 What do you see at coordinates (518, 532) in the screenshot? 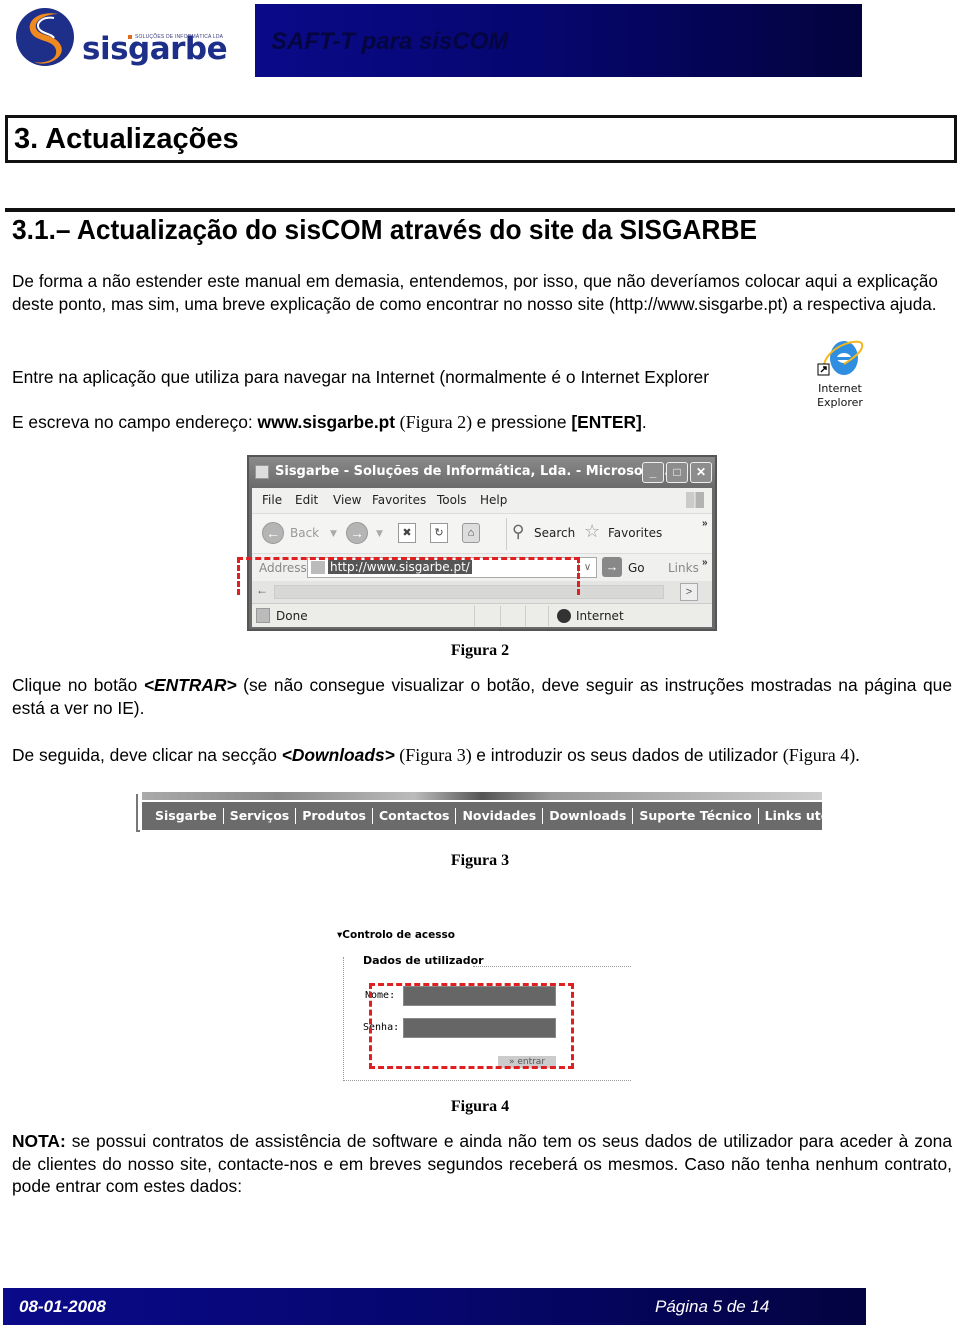
I see `search-icon: ⚲` at bounding box center [518, 532].